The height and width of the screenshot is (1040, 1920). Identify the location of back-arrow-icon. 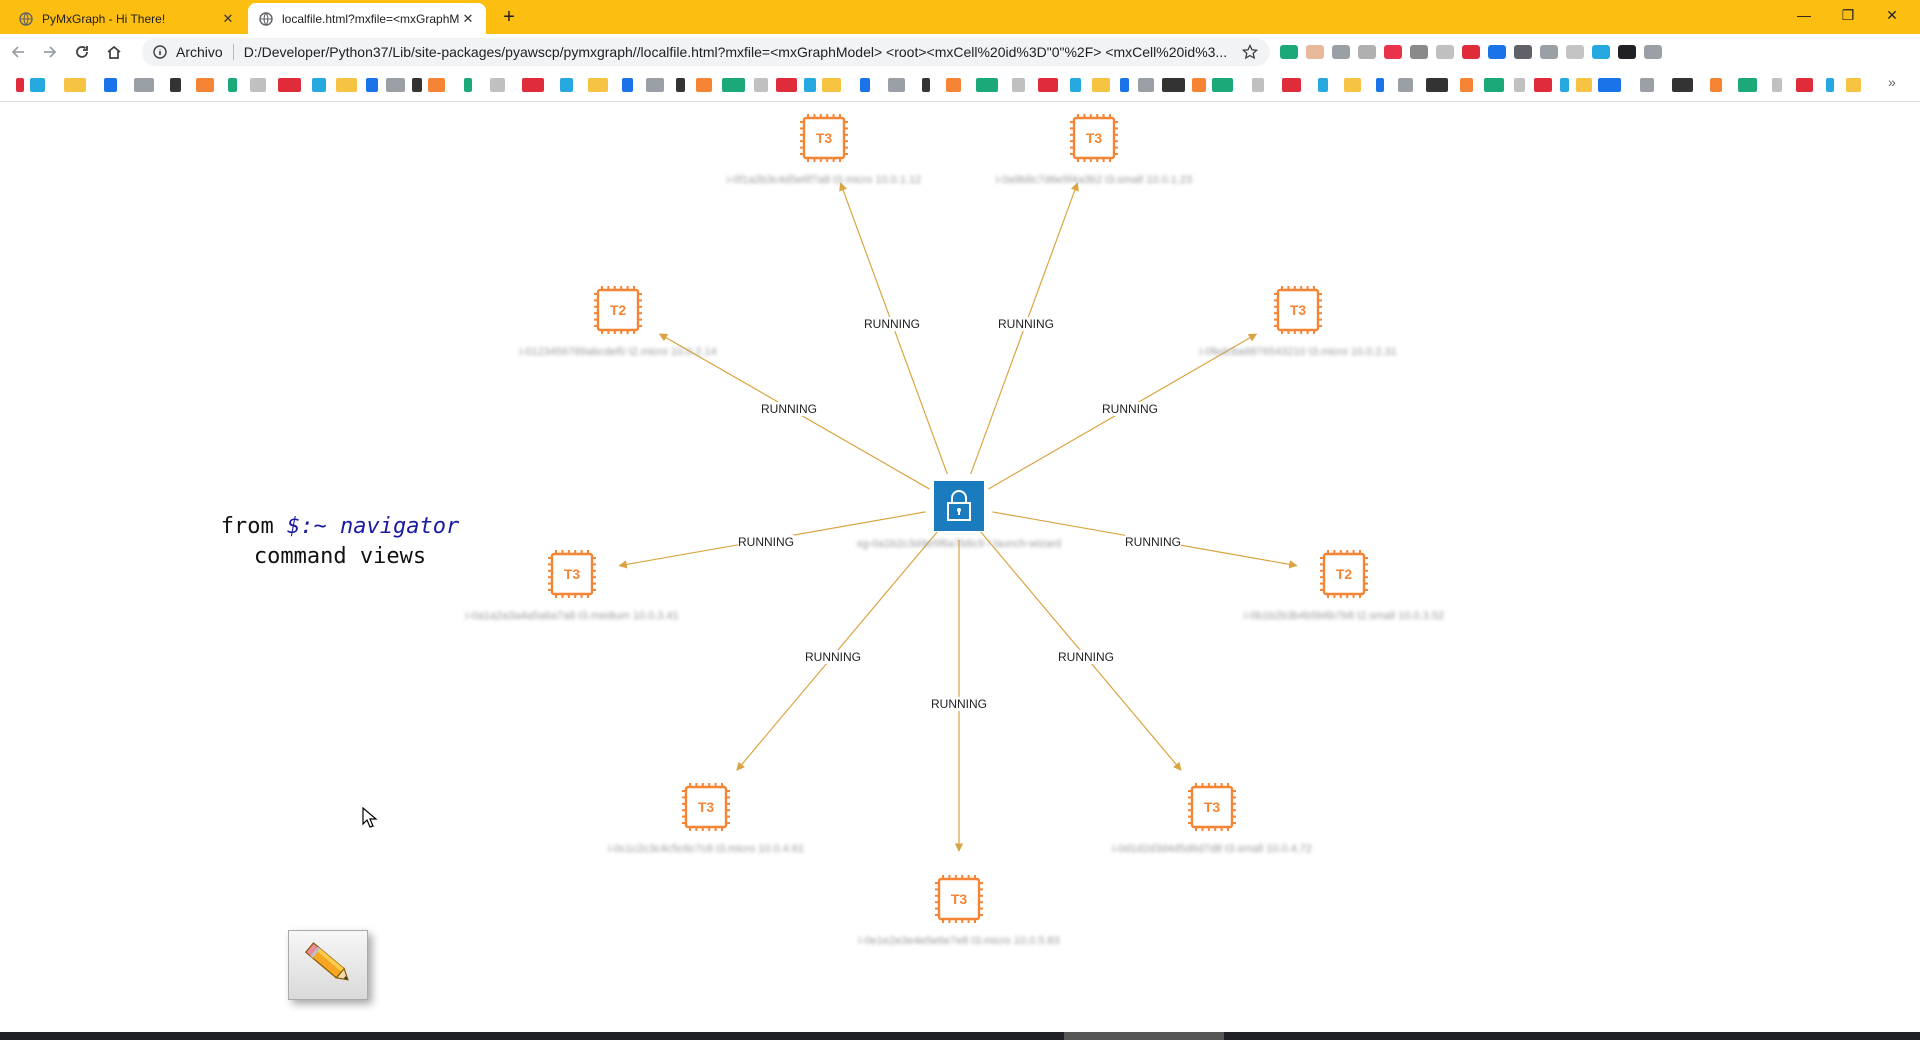
(18, 52).